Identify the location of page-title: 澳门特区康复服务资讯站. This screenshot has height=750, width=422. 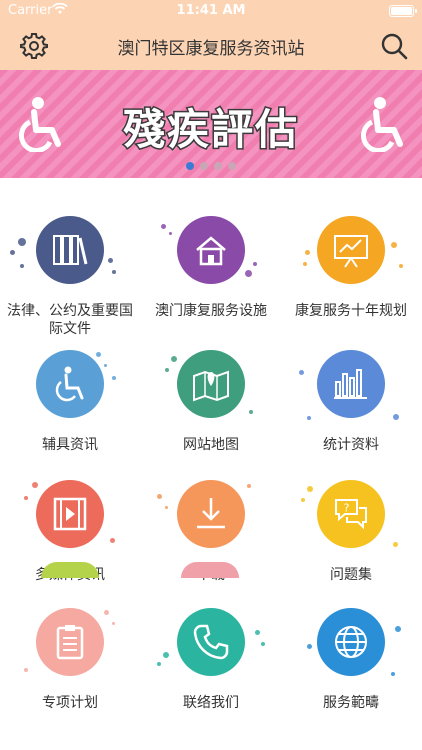
(211, 49).